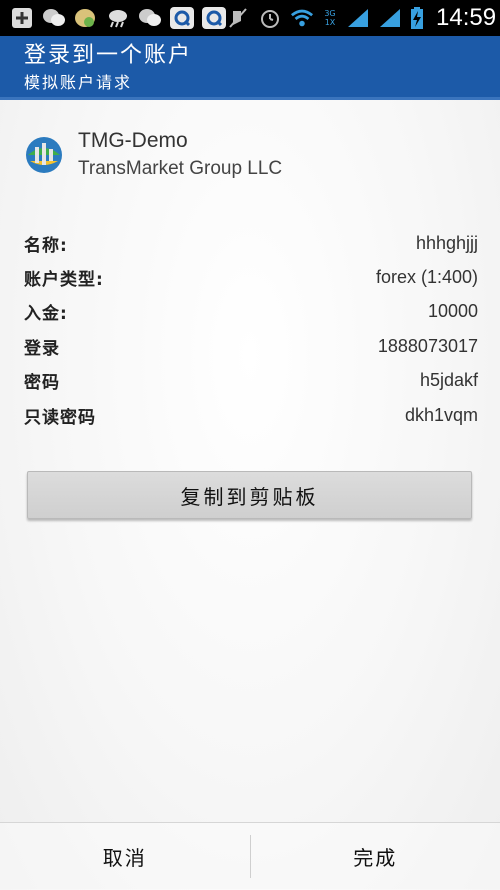  I want to click on weather-icon, so click(118, 18).